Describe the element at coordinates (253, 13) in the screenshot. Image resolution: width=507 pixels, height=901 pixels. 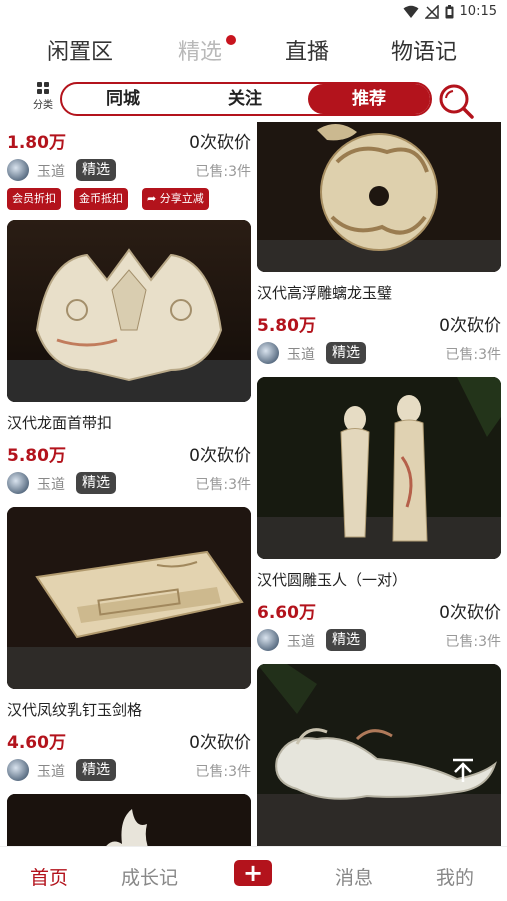
I see `status-bar: 10:15` at that location.